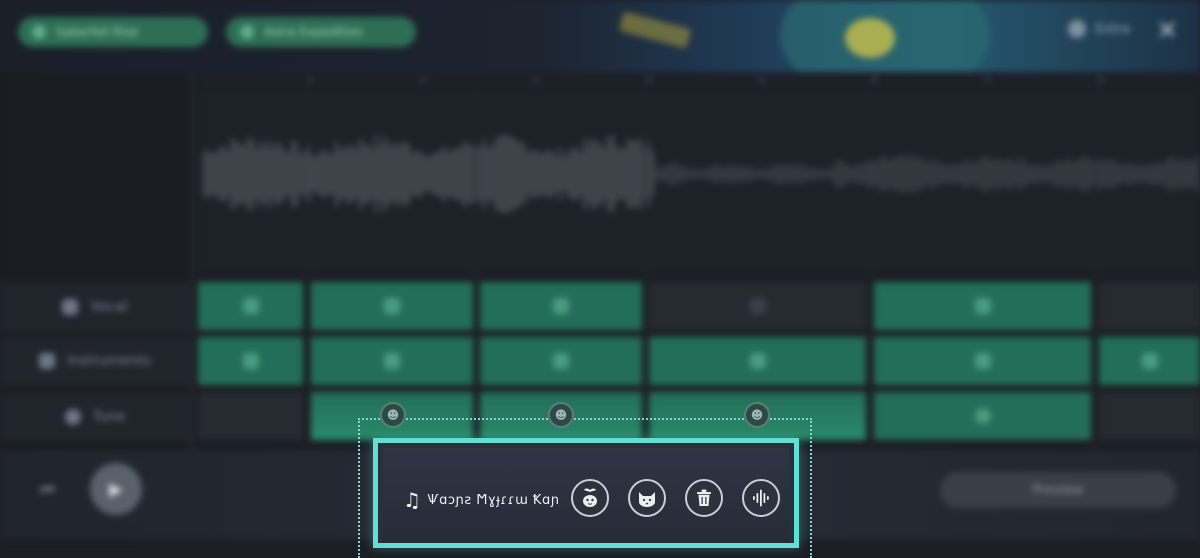  I want to click on ruler-tick: 8, so click(1101, 81).